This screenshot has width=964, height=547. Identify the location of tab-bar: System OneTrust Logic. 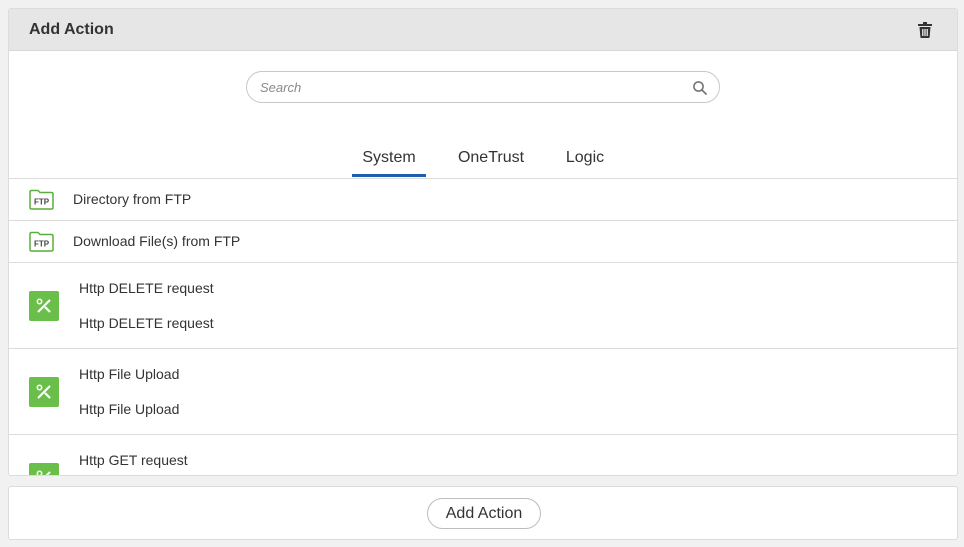
(483, 161).